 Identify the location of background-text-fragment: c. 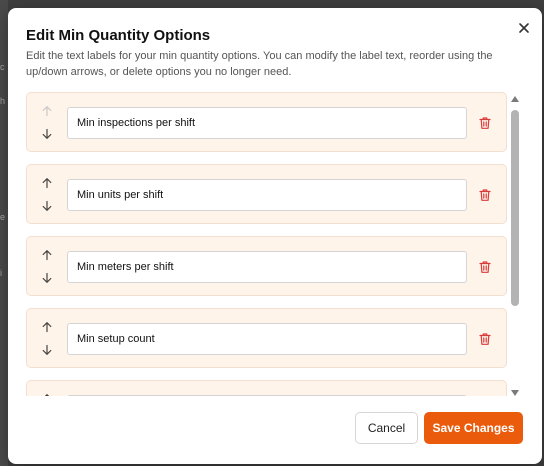
(2, 67).